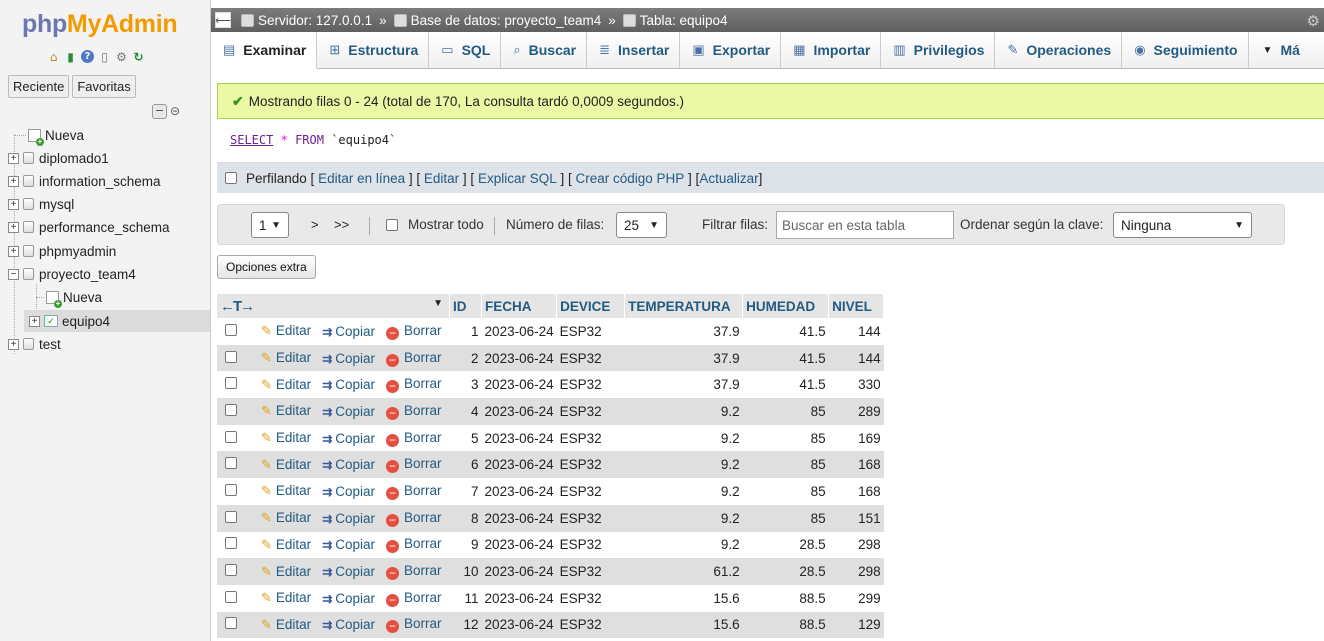  I want to click on last-page-button: >>, so click(341, 224).